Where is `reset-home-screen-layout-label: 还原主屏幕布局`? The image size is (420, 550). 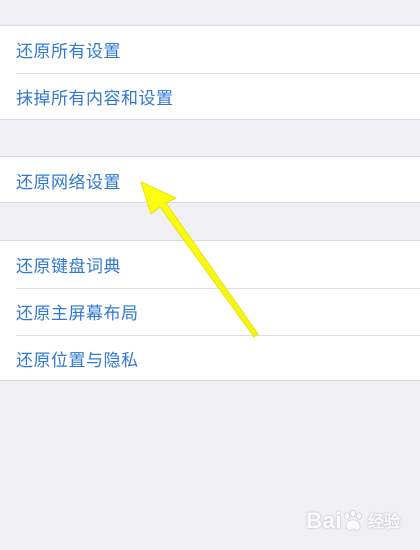 reset-home-screen-layout-label: 还原主屏幕布局 is located at coordinates (77, 314).